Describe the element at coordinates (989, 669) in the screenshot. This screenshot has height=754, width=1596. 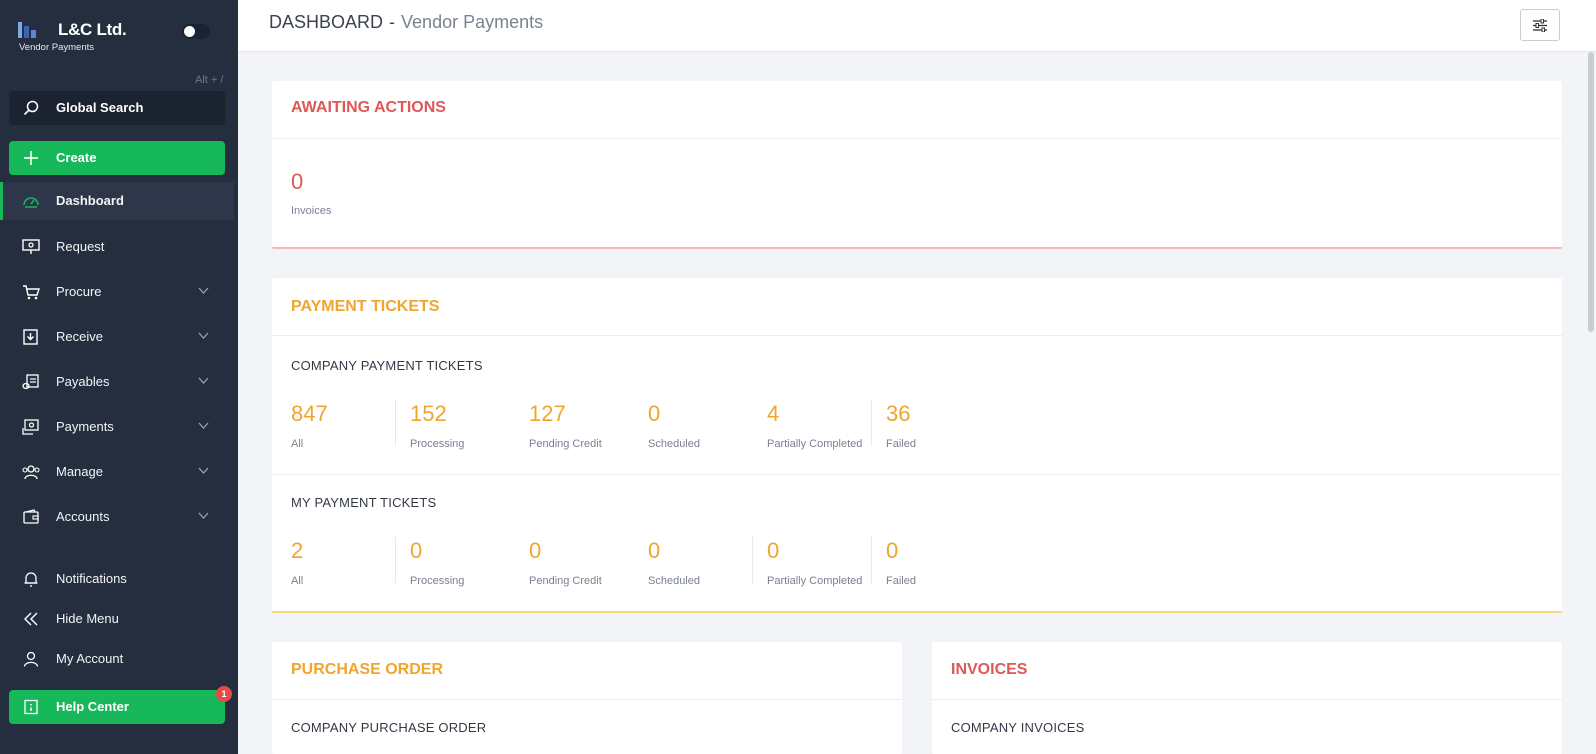
I see `invoices-title: INVOICES` at that location.